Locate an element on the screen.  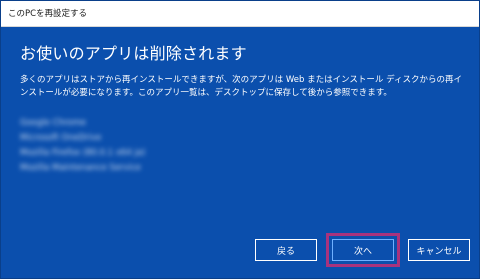
app-list-item: Mozilla Maintenance Service is located at coordinates (80, 168).